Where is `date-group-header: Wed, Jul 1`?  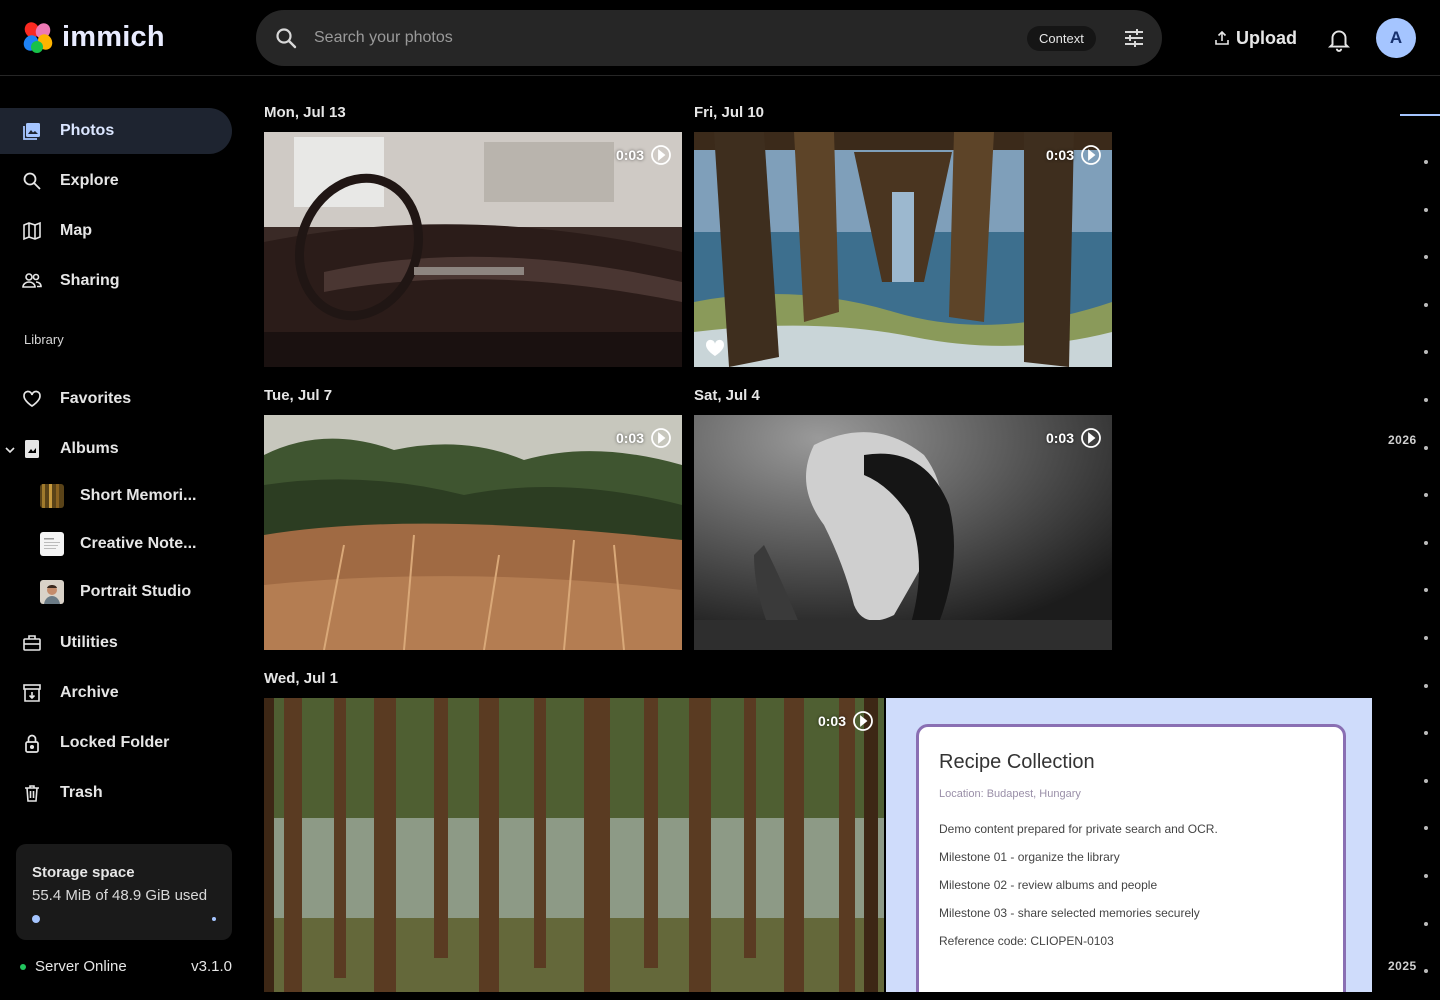 date-group-header: Wed, Jul 1 is located at coordinates (301, 678).